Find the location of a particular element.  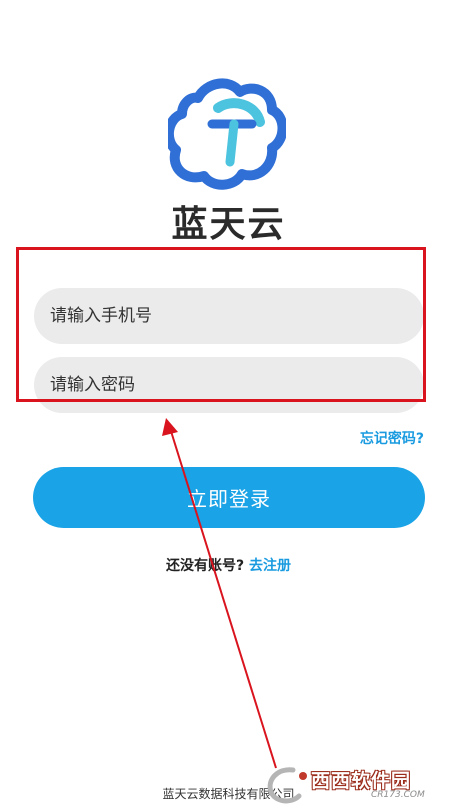

forgot-password-link: 忘记密码? is located at coordinates (392, 438).